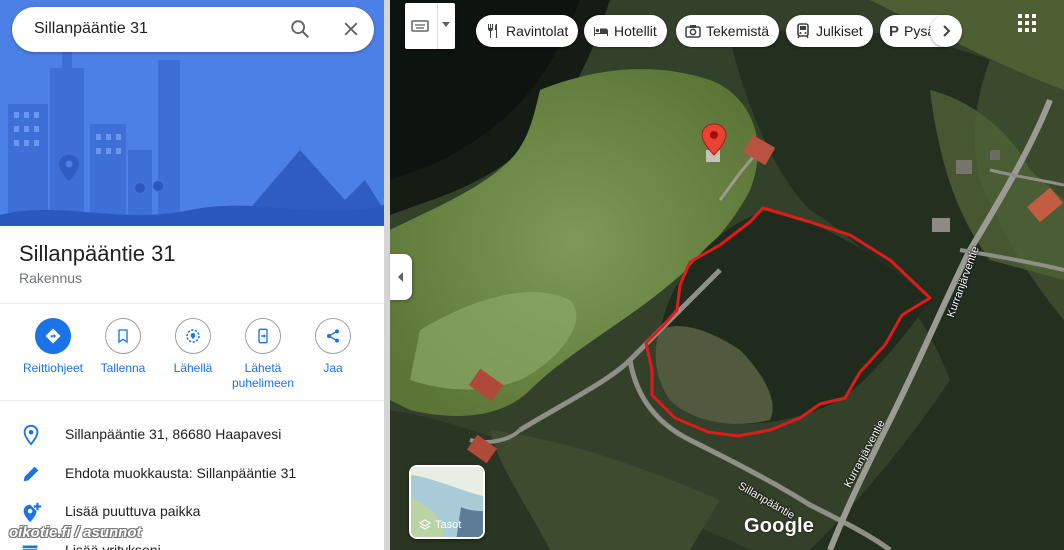  What do you see at coordinates (113, 546) in the screenshot?
I see `add-business-text: Lisää yritykseni` at bounding box center [113, 546].